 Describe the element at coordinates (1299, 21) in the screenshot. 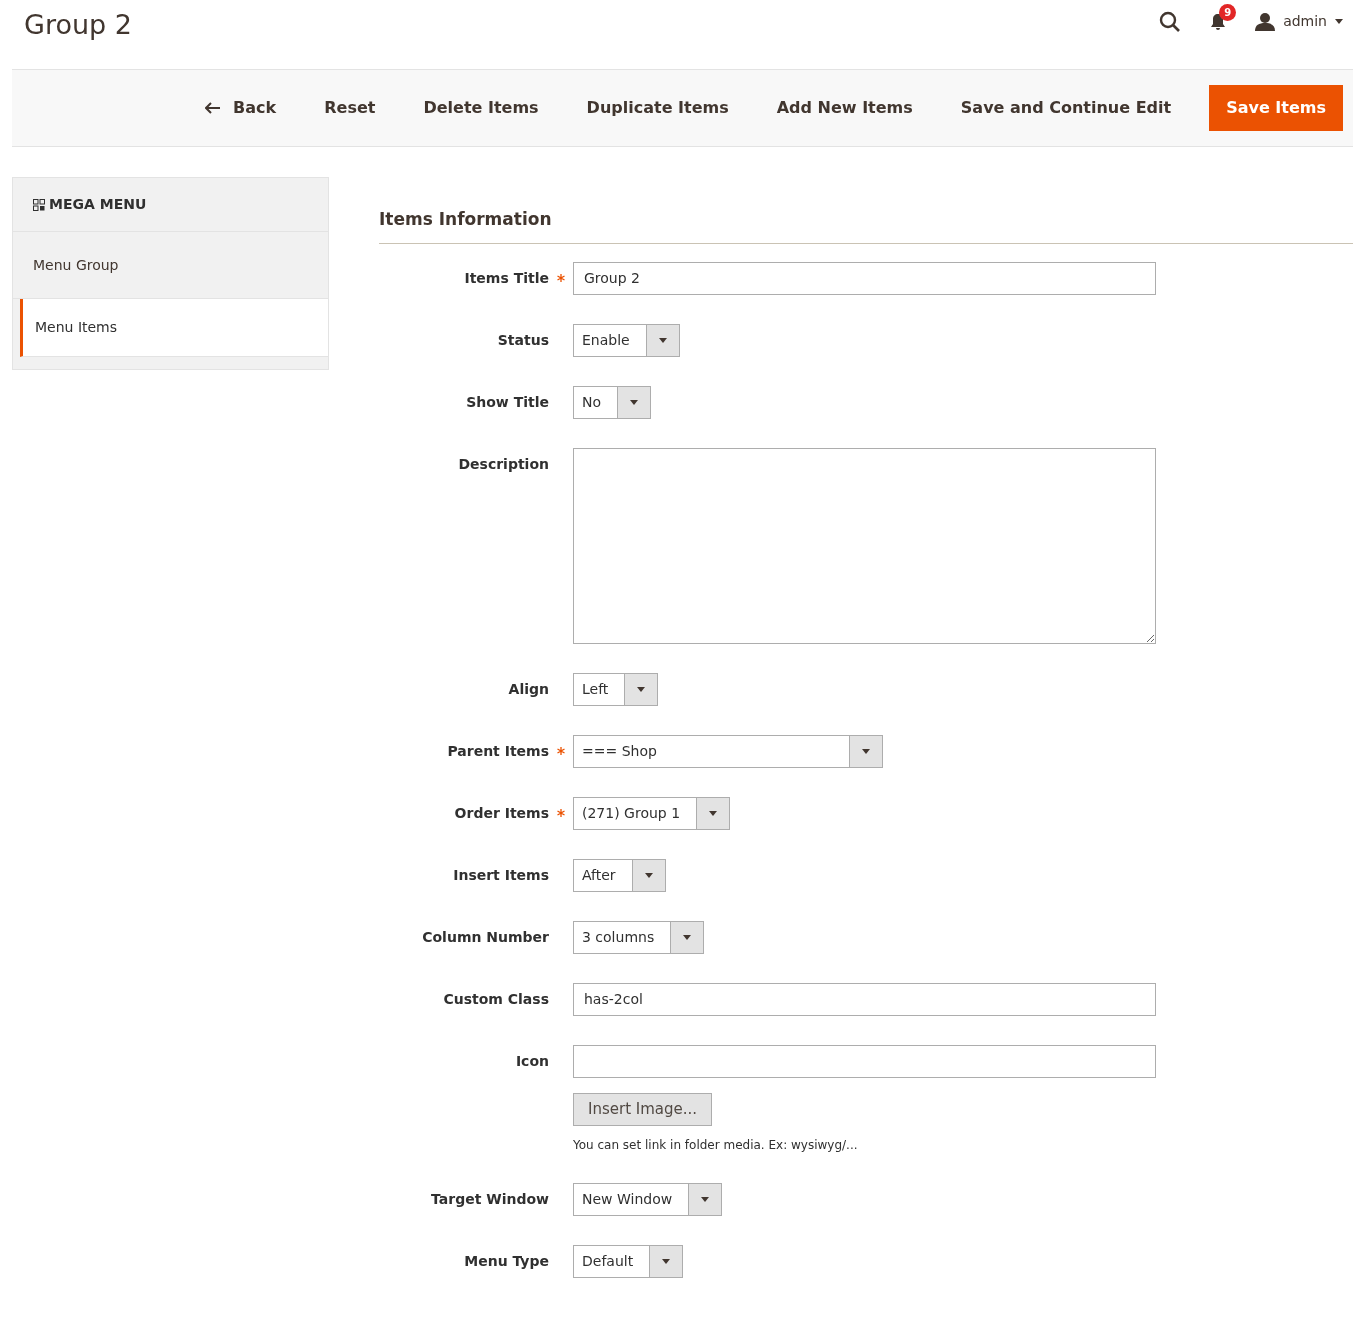

I see `user-menu: admin` at that location.